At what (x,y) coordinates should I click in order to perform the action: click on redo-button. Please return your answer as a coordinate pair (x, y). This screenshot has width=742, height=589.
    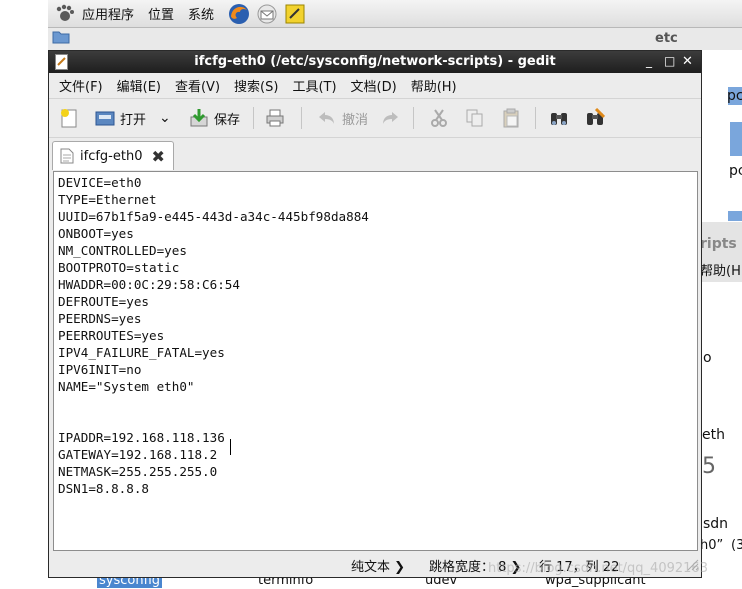
    Looking at the image, I should click on (390, 118).